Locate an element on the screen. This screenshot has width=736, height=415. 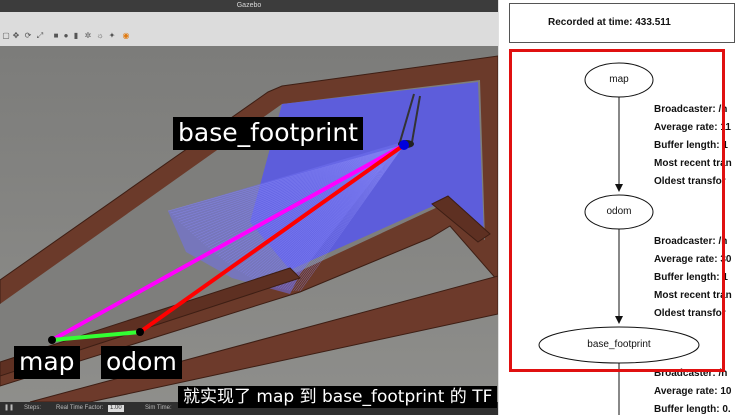
scale-mode-icon: ⤢ is located at coordinates (40, 36).